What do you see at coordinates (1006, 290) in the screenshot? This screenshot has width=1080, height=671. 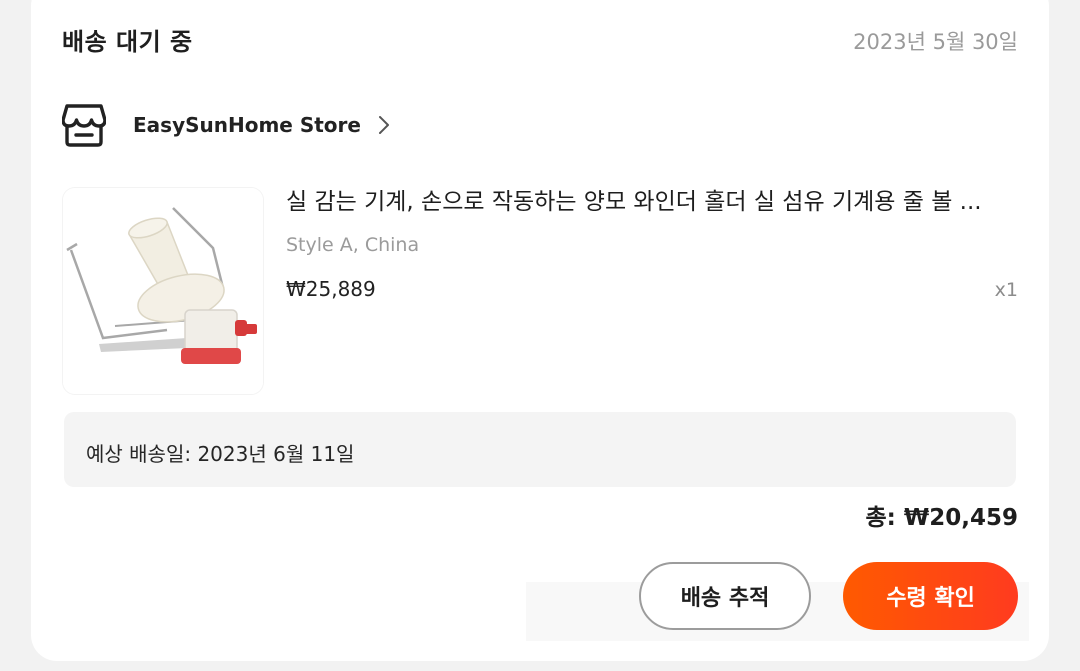 I see `product-quantity: x1` at bounding box center [1006, 290].